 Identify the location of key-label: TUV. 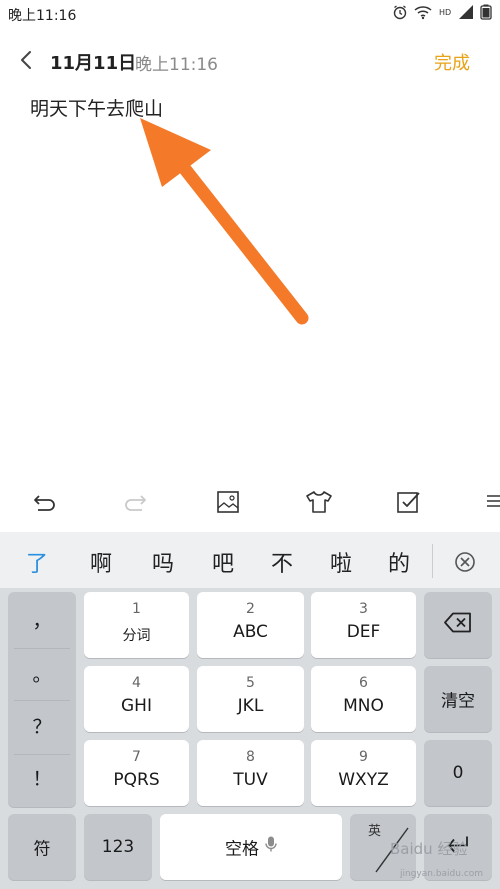
(250, 780).